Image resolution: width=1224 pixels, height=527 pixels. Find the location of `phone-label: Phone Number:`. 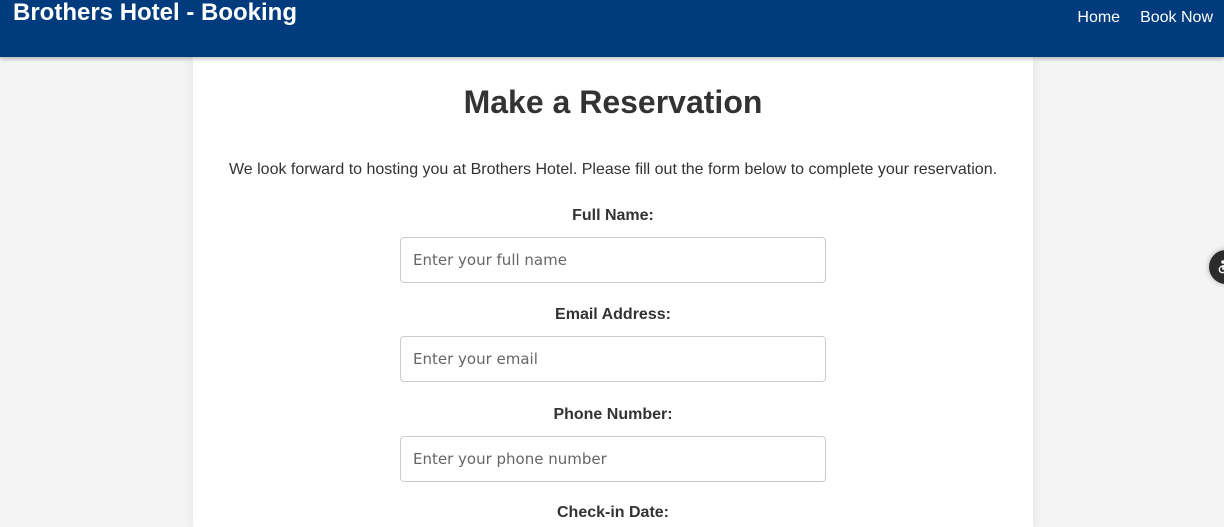

phone-label: Phone Number: is located at coordinates (613, 414).